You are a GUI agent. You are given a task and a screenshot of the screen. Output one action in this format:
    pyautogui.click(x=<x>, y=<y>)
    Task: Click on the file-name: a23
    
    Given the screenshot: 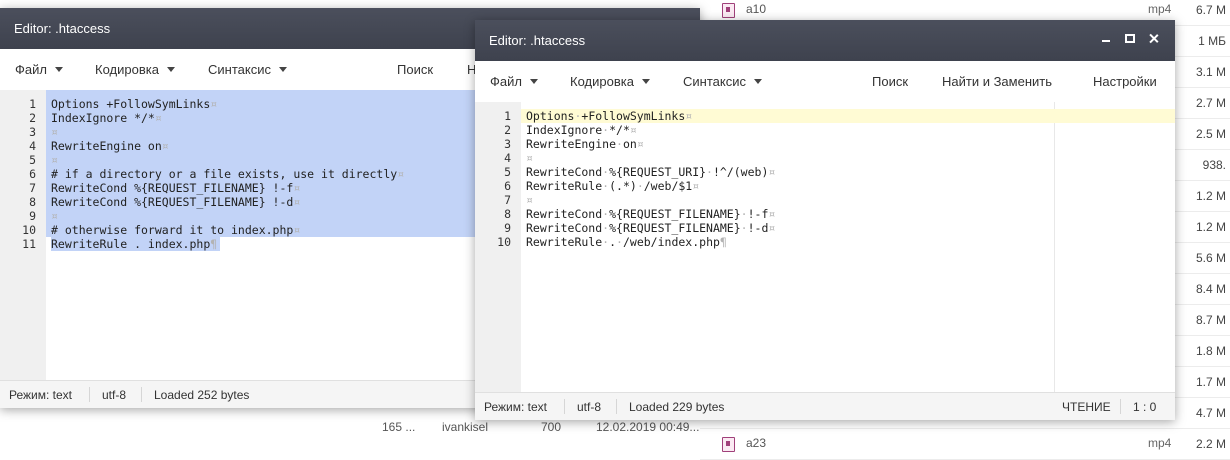 What is the action you would take?
    pyautogui.click(x=756, y=443)
    